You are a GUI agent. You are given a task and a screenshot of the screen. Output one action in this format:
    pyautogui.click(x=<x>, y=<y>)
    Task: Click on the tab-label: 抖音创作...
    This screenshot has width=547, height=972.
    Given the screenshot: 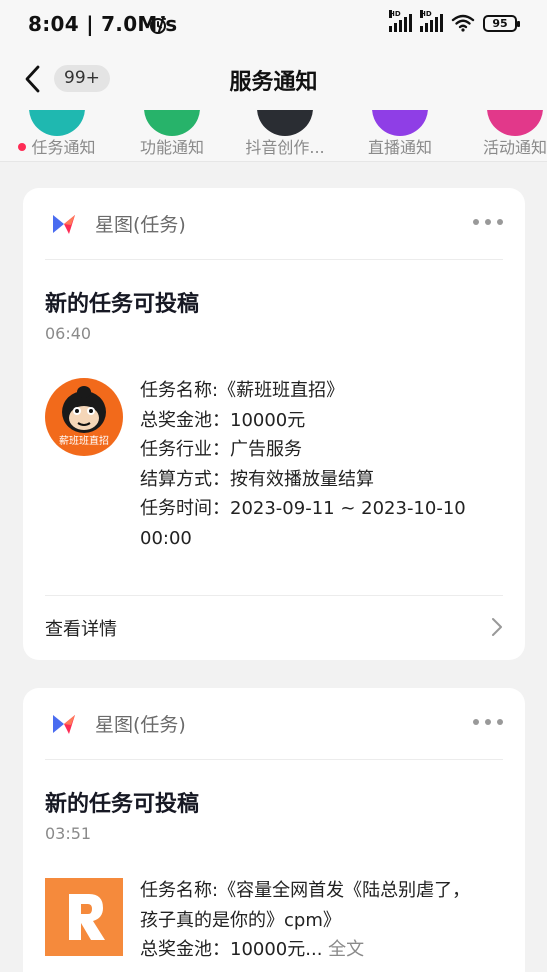 What is the action you would take?
    pyautogui.click(x=285, y=147)
    